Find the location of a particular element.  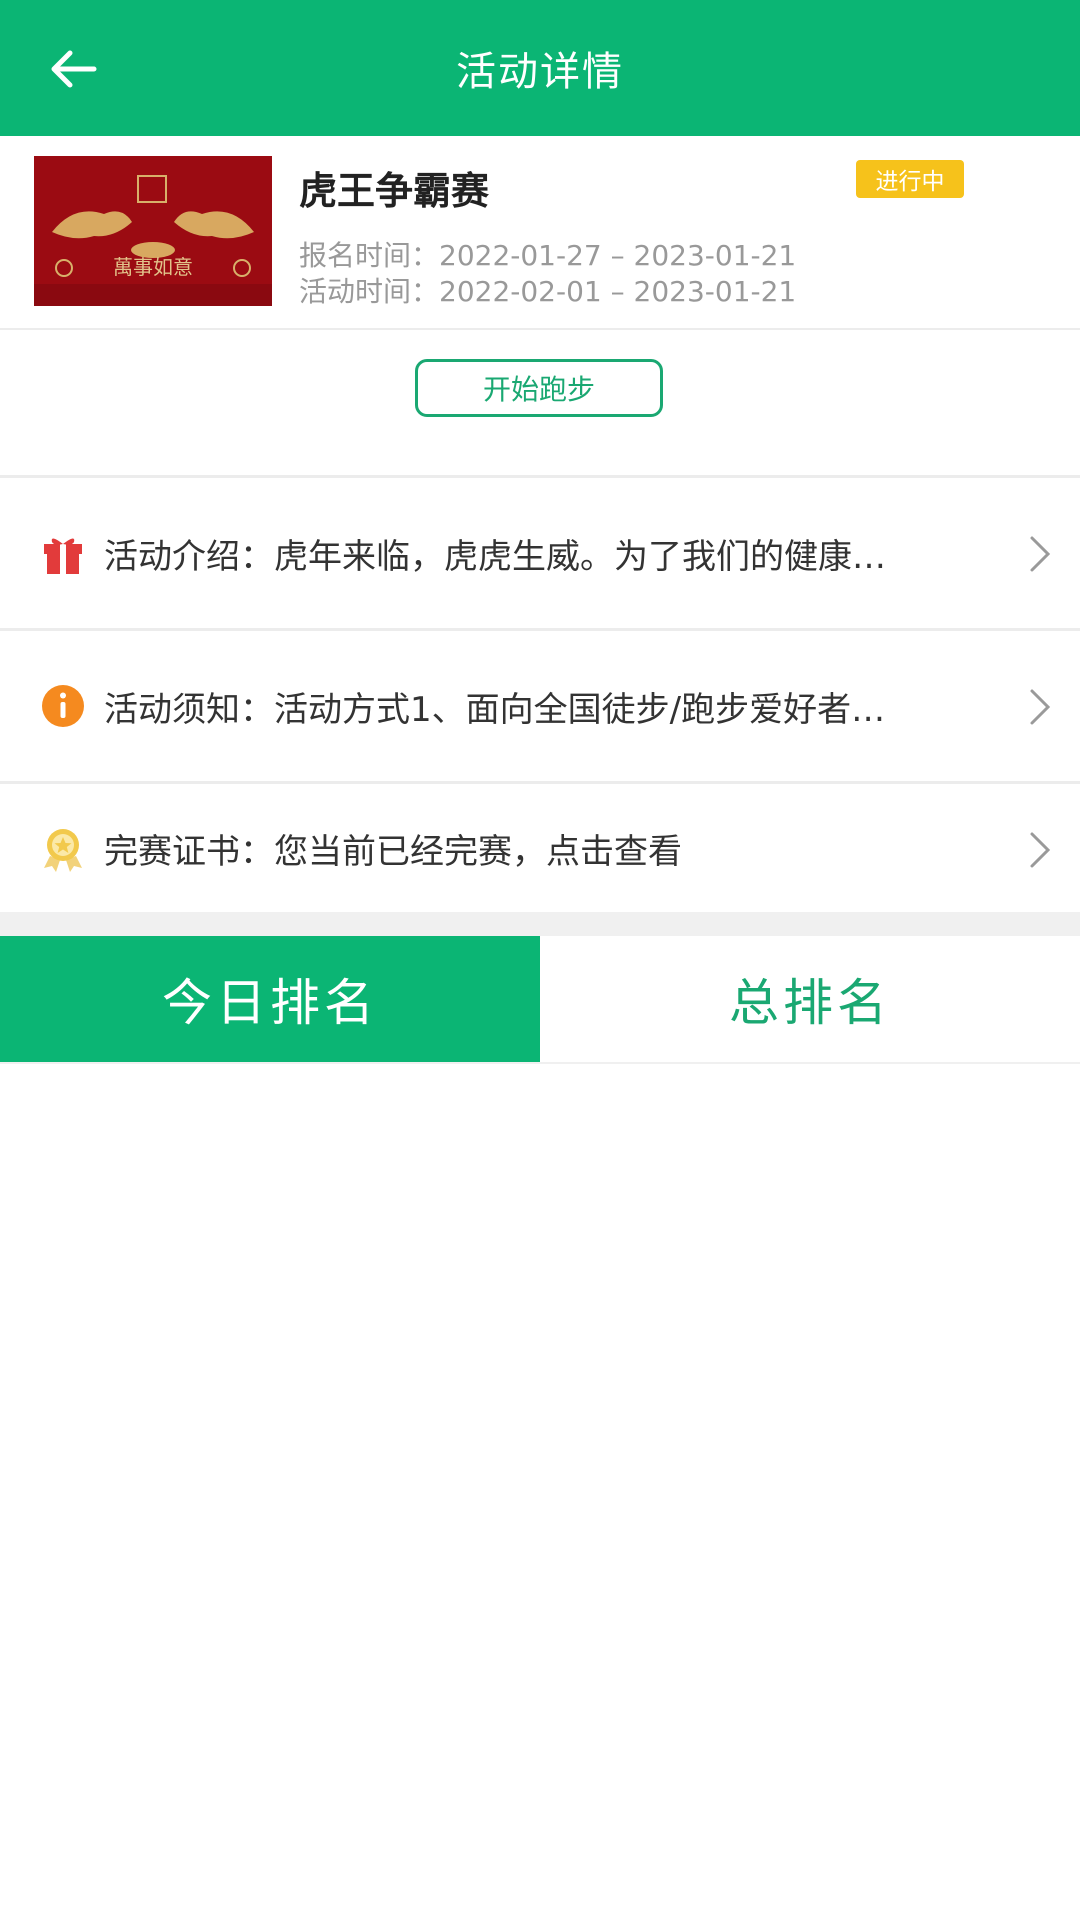

signup-time: 报名时间：2022-01-27 – 2023-01-21 is located at coordinates (548, 255).